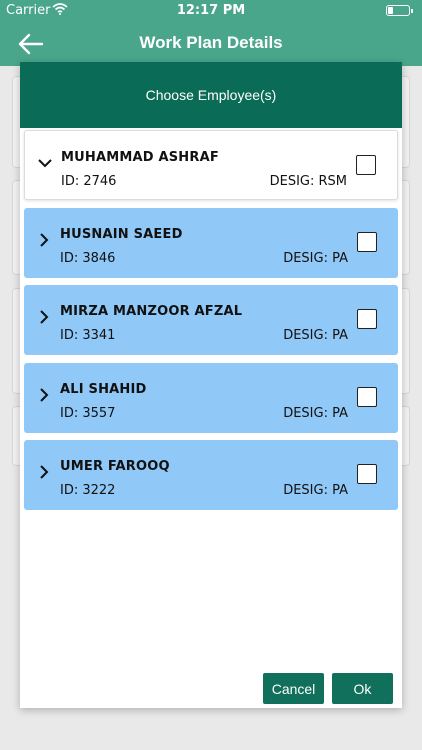  Describe the element at coordinates (88, 258) in the screenshot. I see `employee-id: ID: 3846` at that location.